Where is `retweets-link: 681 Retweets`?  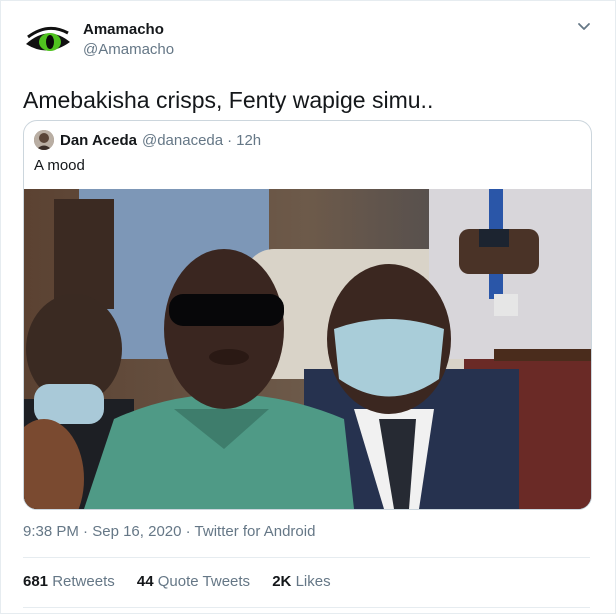 retweets-link: 681 Retweets is located at coordinates (69, 581).